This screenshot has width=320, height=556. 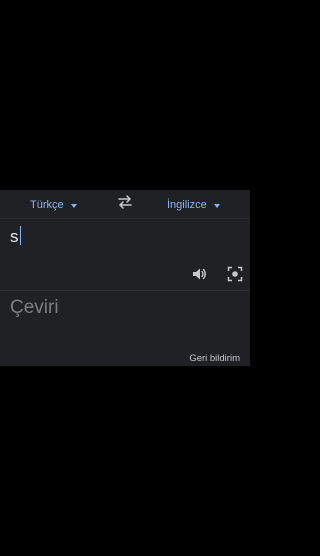 What do you see at coordinates (235, 274) in the screenshot?
I see `camera-lens-icon` at bounding box center [235, 274].